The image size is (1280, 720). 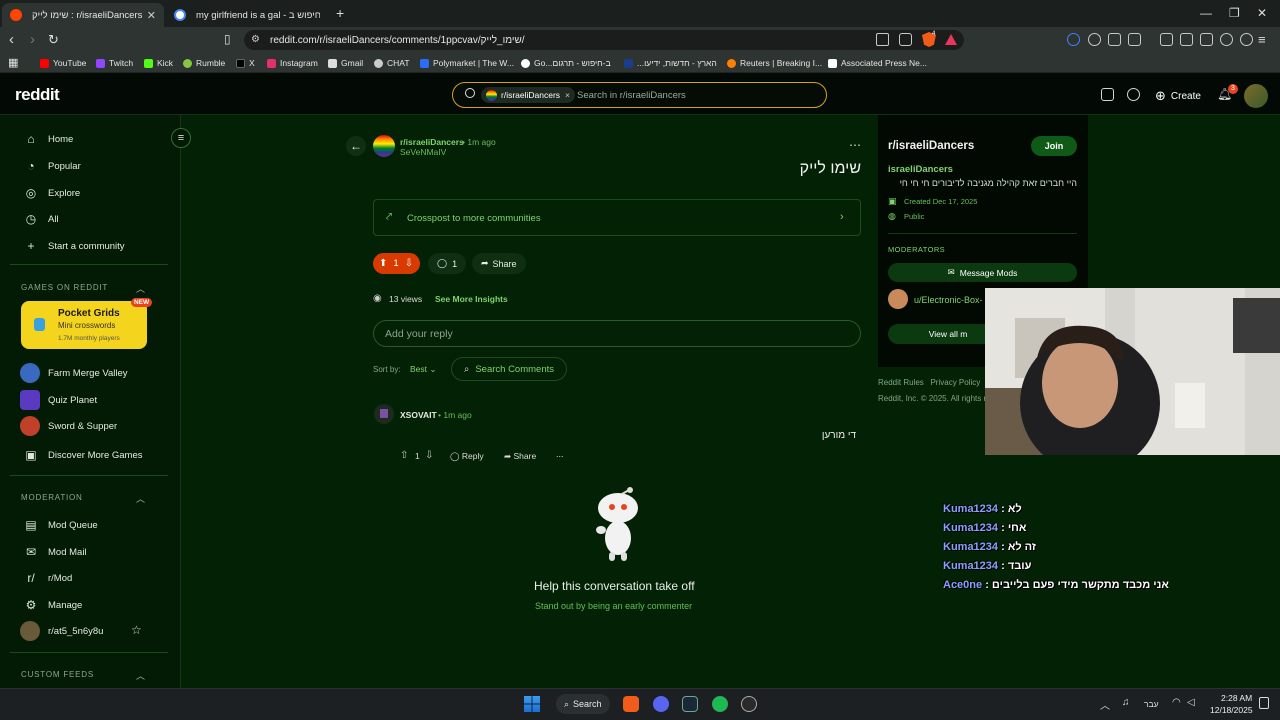 I want to click on wallet-icon, so click(x=1206, y=39).